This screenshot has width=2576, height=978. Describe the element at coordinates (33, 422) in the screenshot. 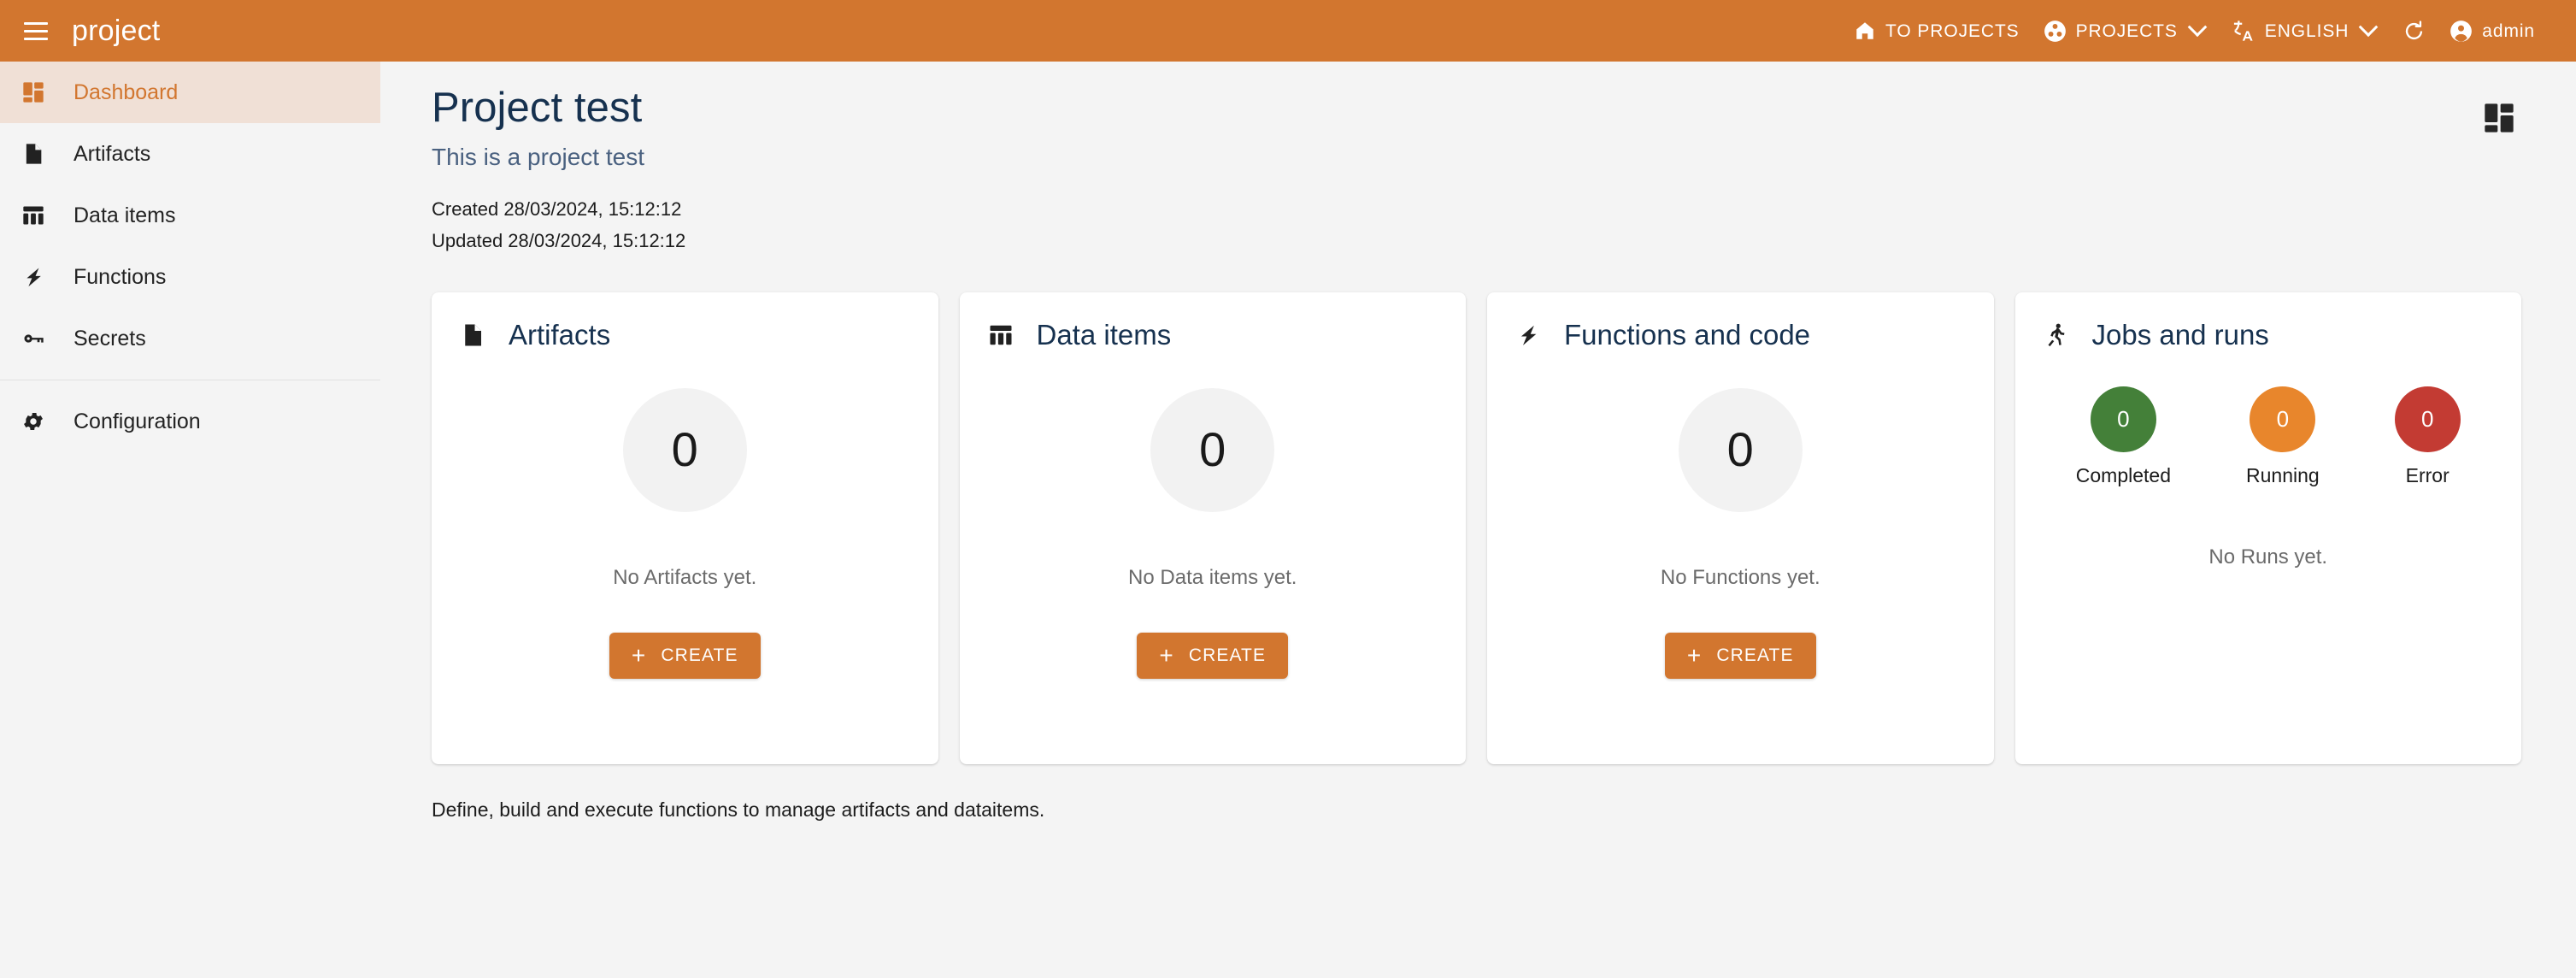

I see `gear-icon` at that location.